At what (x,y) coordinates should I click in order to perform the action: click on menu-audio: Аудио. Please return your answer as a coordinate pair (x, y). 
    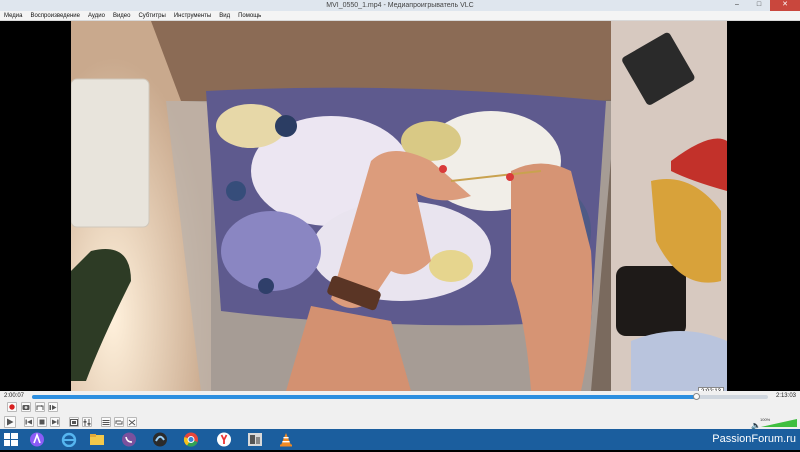
    Looking at the image, I should click on (96, 15).